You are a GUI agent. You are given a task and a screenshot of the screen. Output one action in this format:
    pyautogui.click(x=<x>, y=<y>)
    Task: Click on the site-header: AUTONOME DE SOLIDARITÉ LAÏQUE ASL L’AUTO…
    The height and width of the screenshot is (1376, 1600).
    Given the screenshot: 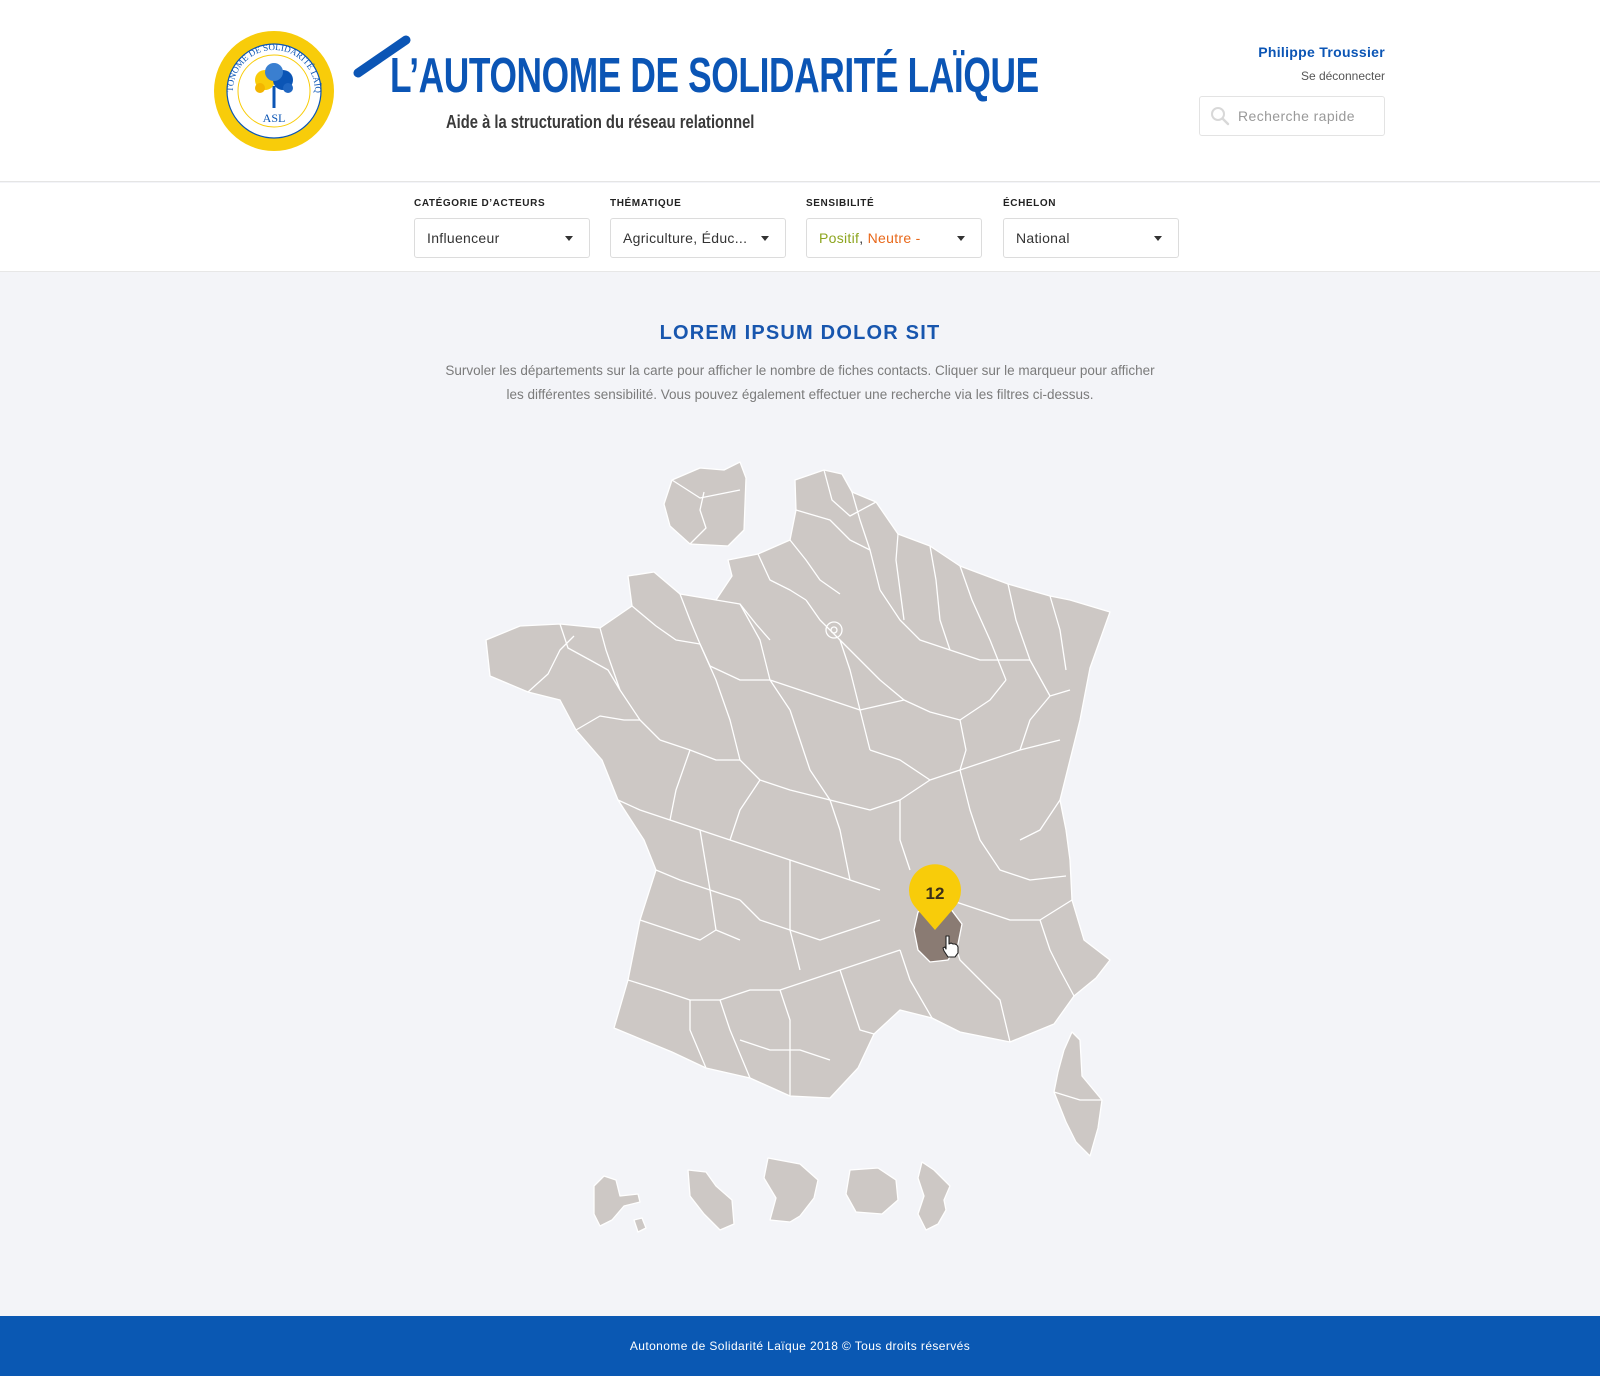 What is the action you would take?
    pyautogui.click(x=800, y=91)
    